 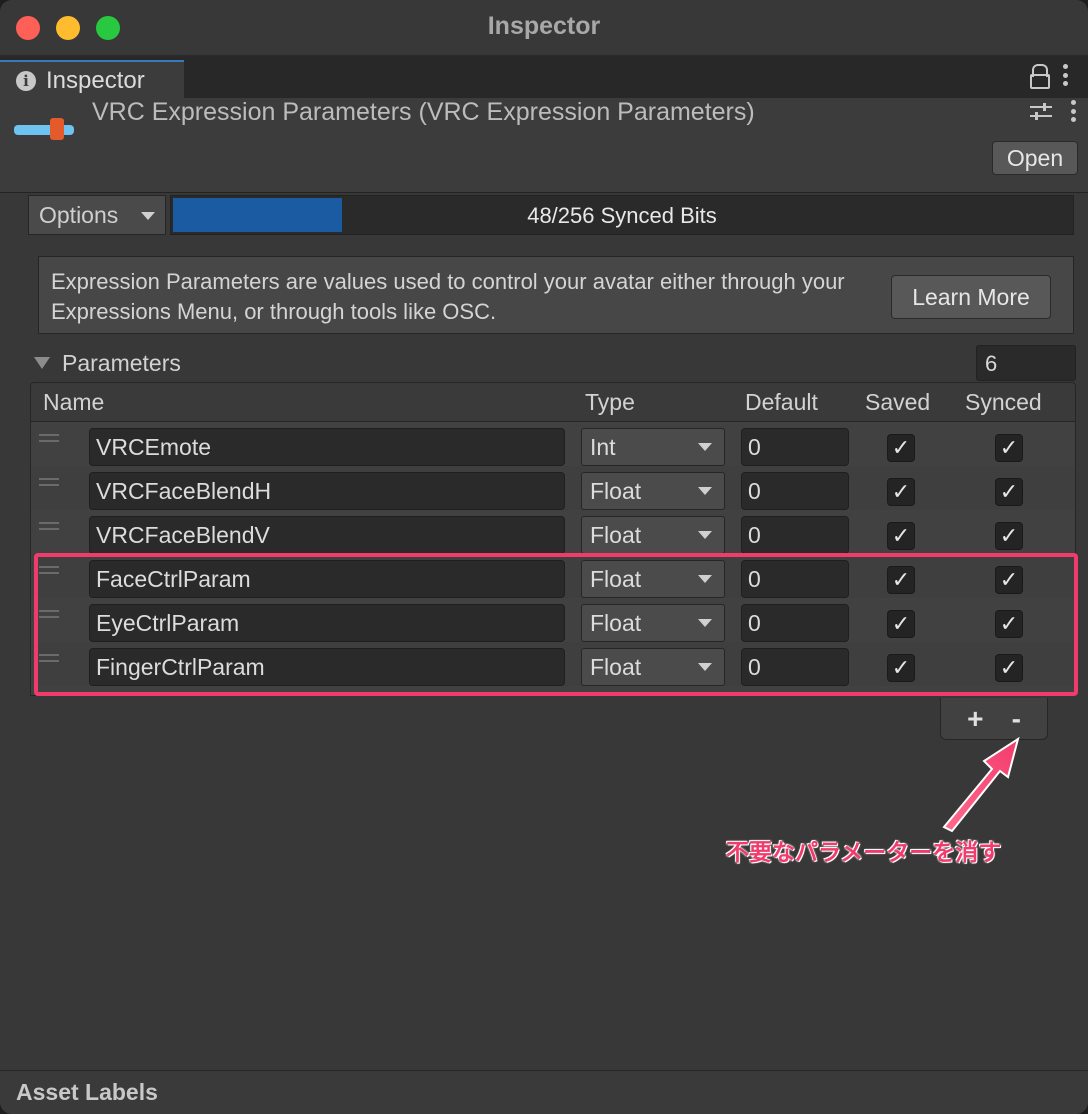 I want to click on annotation-arrow-icon, so click(x=981, y=784).